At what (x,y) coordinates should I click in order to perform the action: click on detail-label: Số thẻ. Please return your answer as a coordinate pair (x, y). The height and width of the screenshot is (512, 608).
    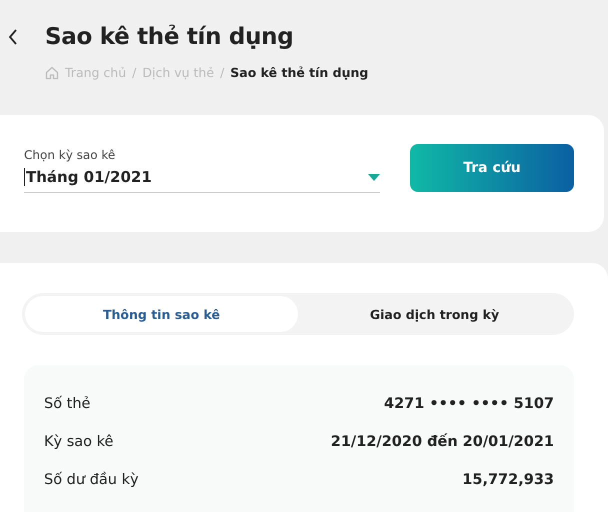
    Looking at the image, I should click on (67, 404).